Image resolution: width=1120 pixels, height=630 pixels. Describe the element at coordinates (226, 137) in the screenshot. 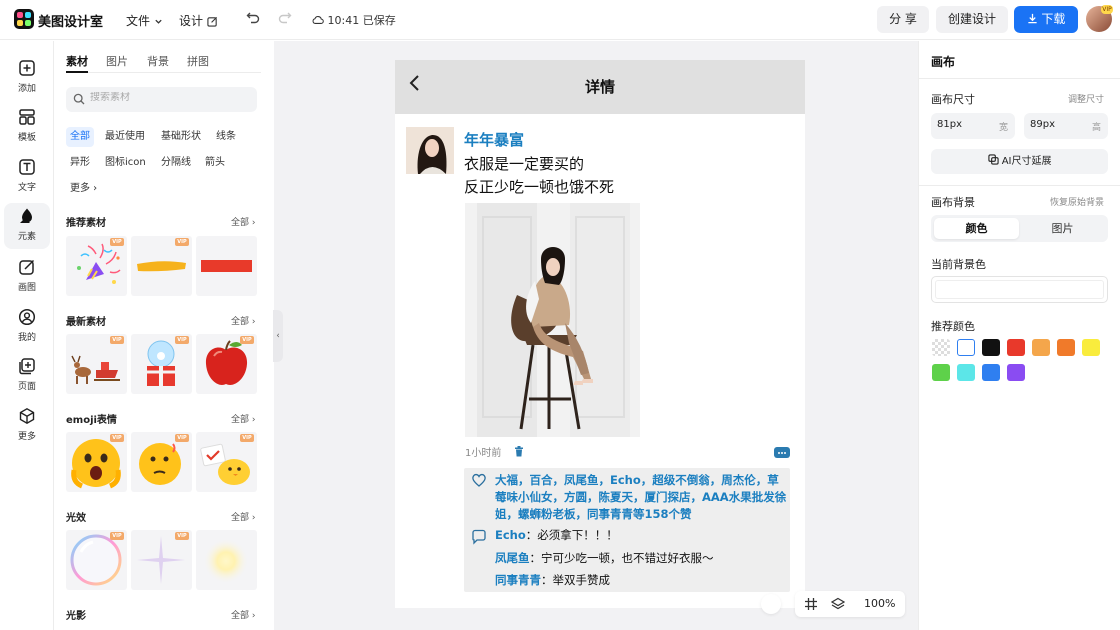

I see `chip-lines: 线条` at that location.